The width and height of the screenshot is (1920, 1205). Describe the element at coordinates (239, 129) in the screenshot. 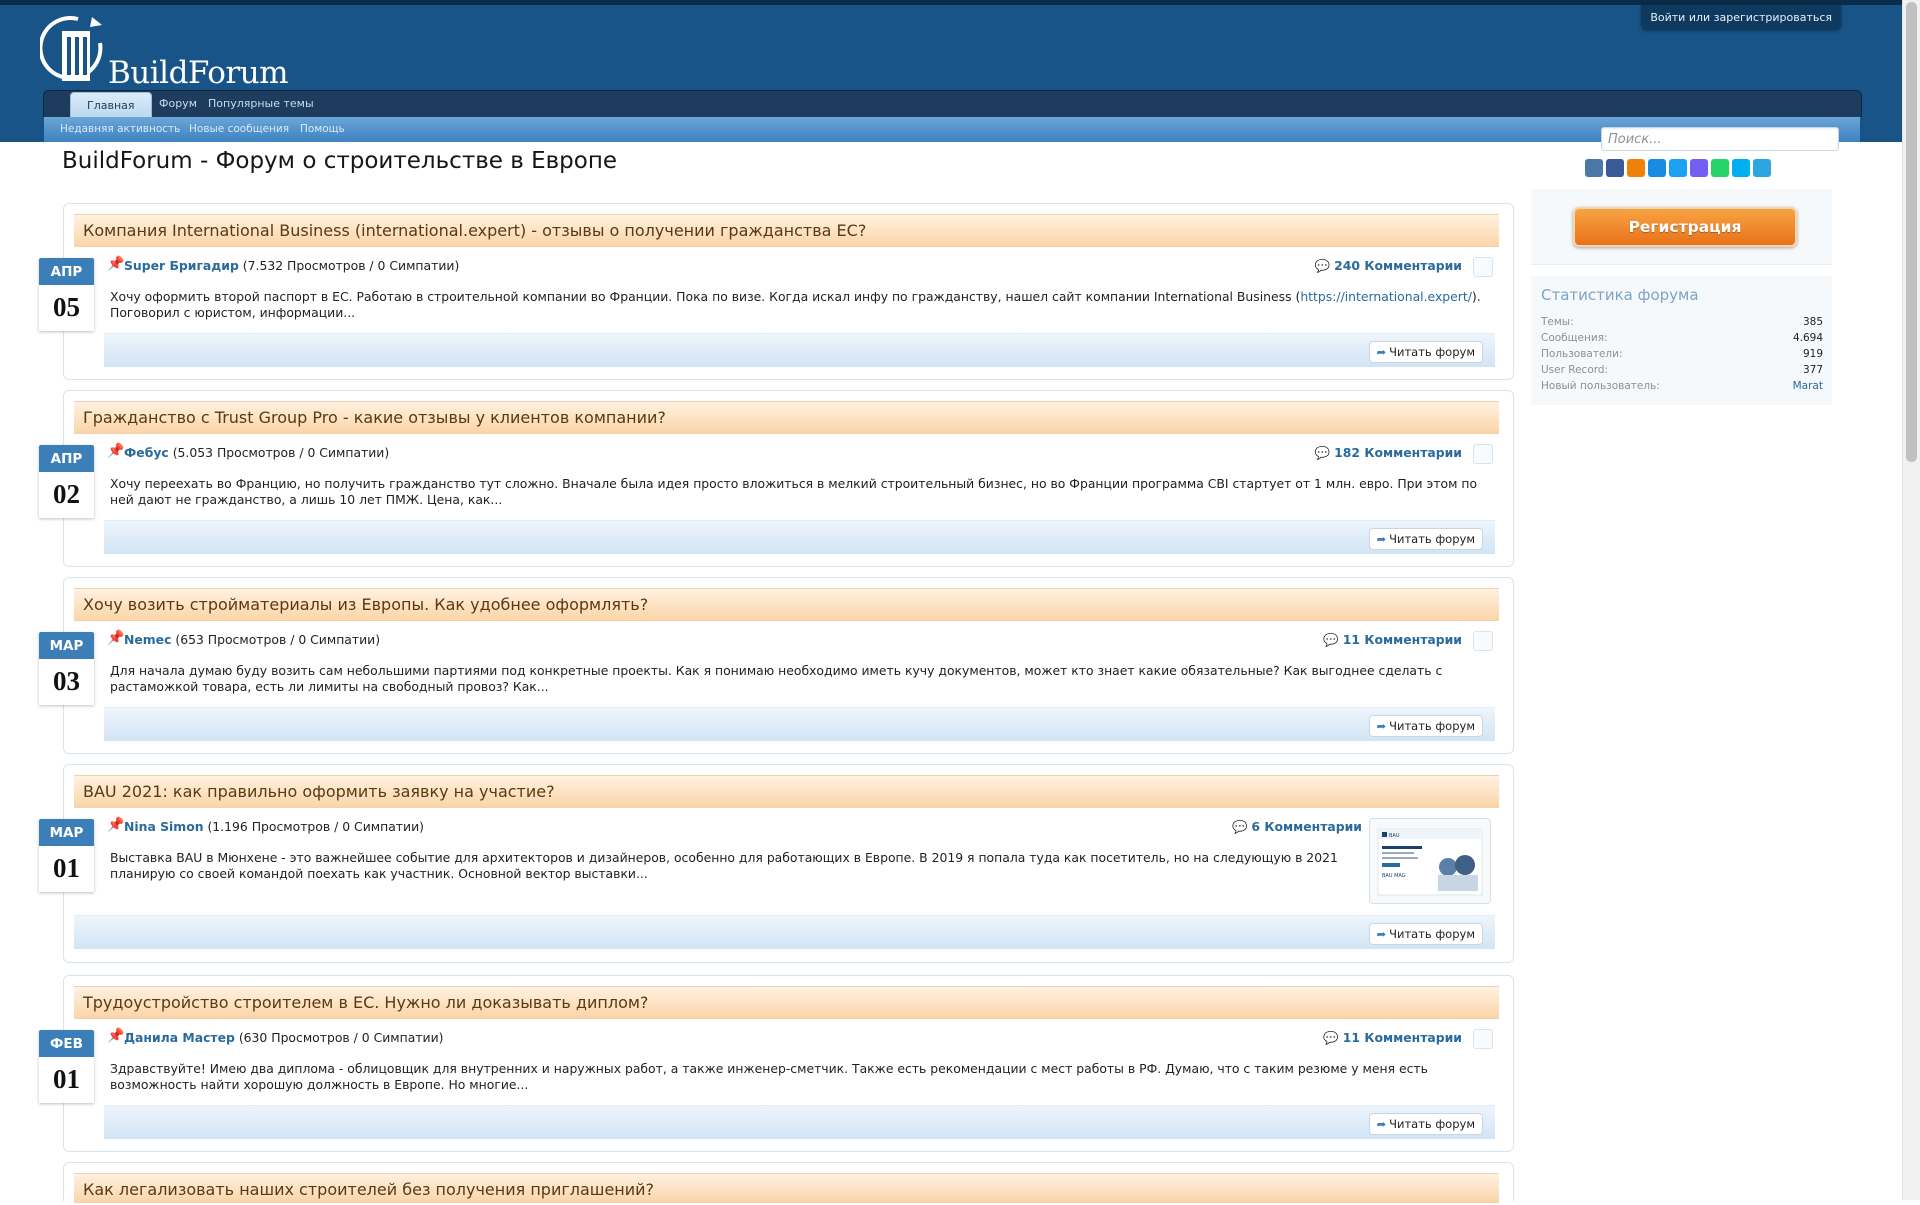

I see `subnav-new-posts: Новые сообщения` at that location.